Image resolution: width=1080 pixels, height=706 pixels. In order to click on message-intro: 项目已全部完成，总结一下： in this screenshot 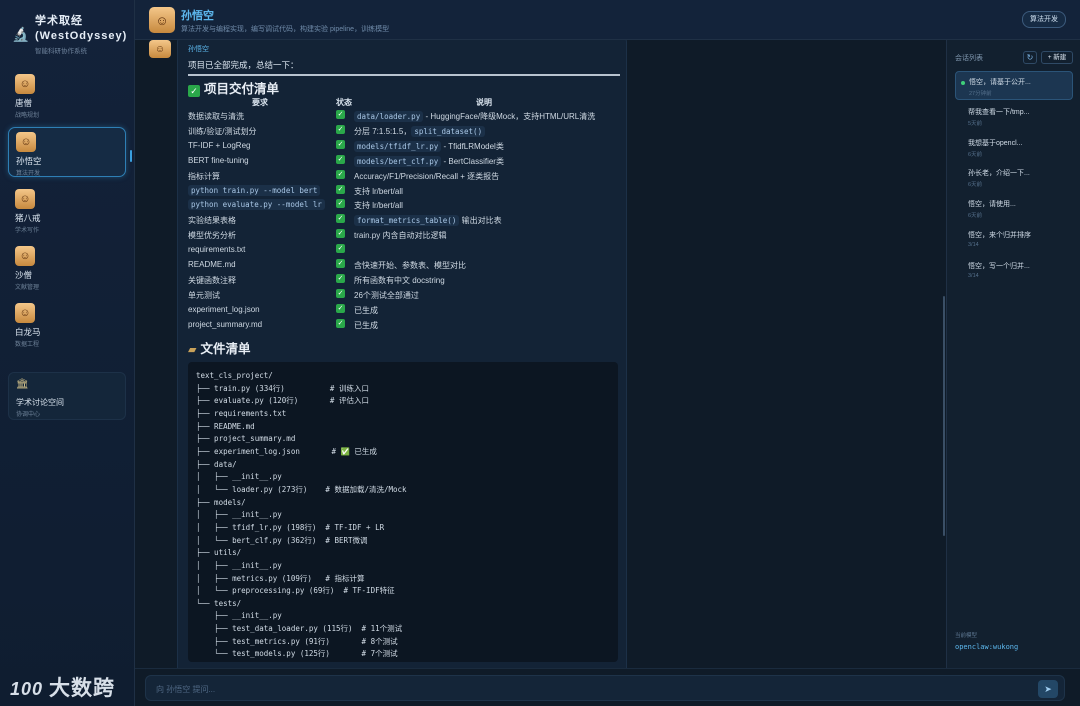, I will do `click(243, 65)`.